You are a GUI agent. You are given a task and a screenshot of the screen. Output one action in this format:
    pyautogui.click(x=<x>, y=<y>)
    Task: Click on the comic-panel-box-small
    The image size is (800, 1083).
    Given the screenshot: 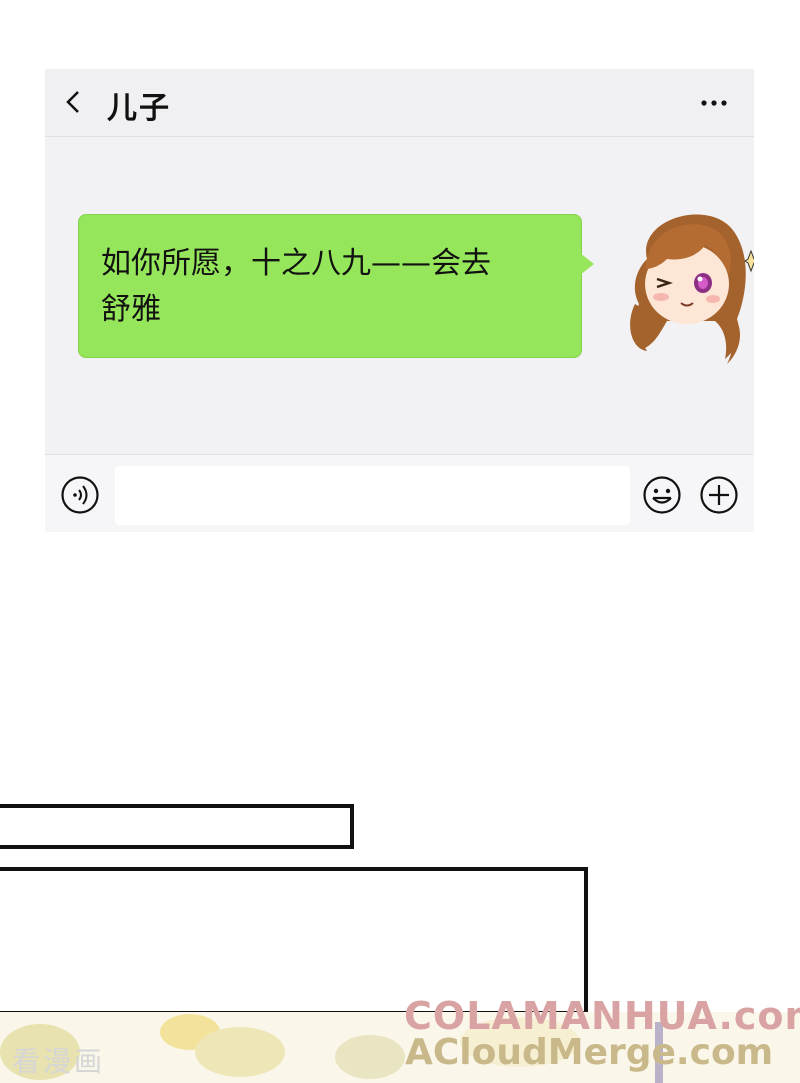 What is the action you would take?
    pyautogui.click(x=177, y=826)
    